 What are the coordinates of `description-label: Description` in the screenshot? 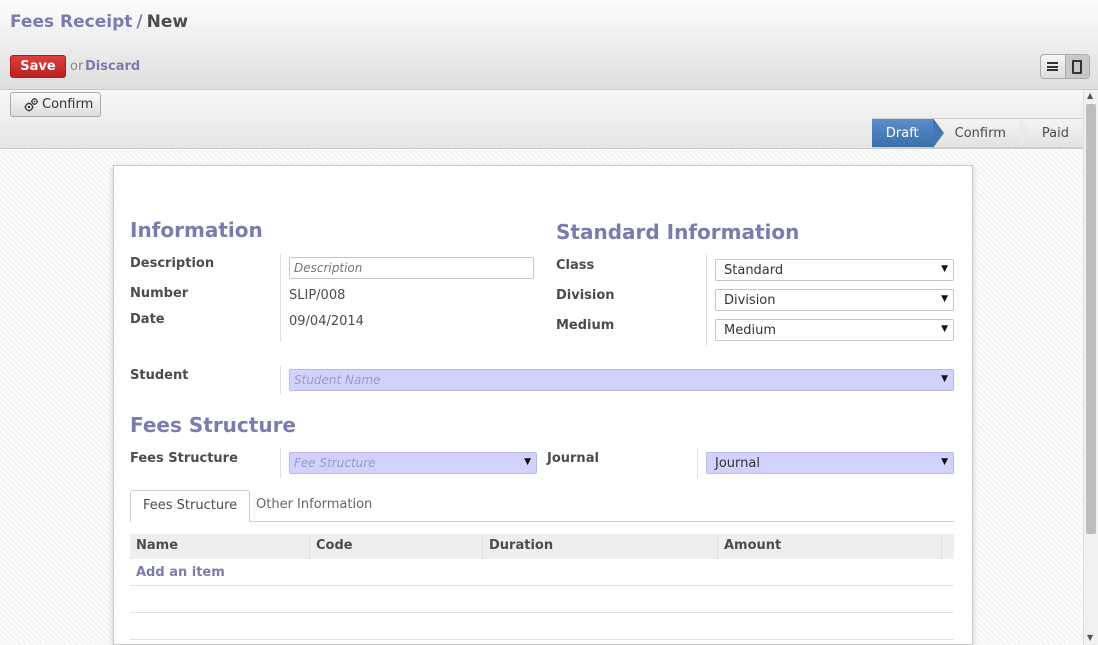 It's located at (172, 263).